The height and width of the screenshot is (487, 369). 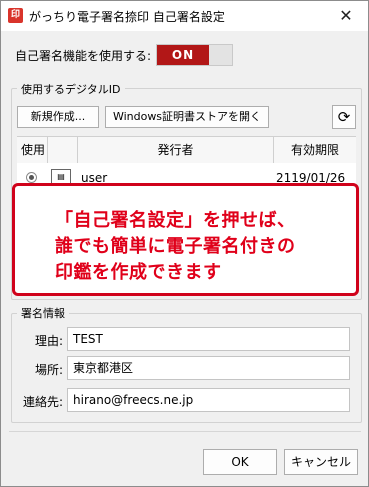 I want to click on overlay-line-3: 印鑑を作成できます, so click(x=138, y=272).